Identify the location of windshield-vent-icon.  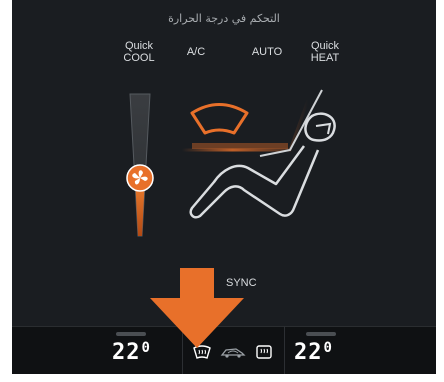
(219, 119).